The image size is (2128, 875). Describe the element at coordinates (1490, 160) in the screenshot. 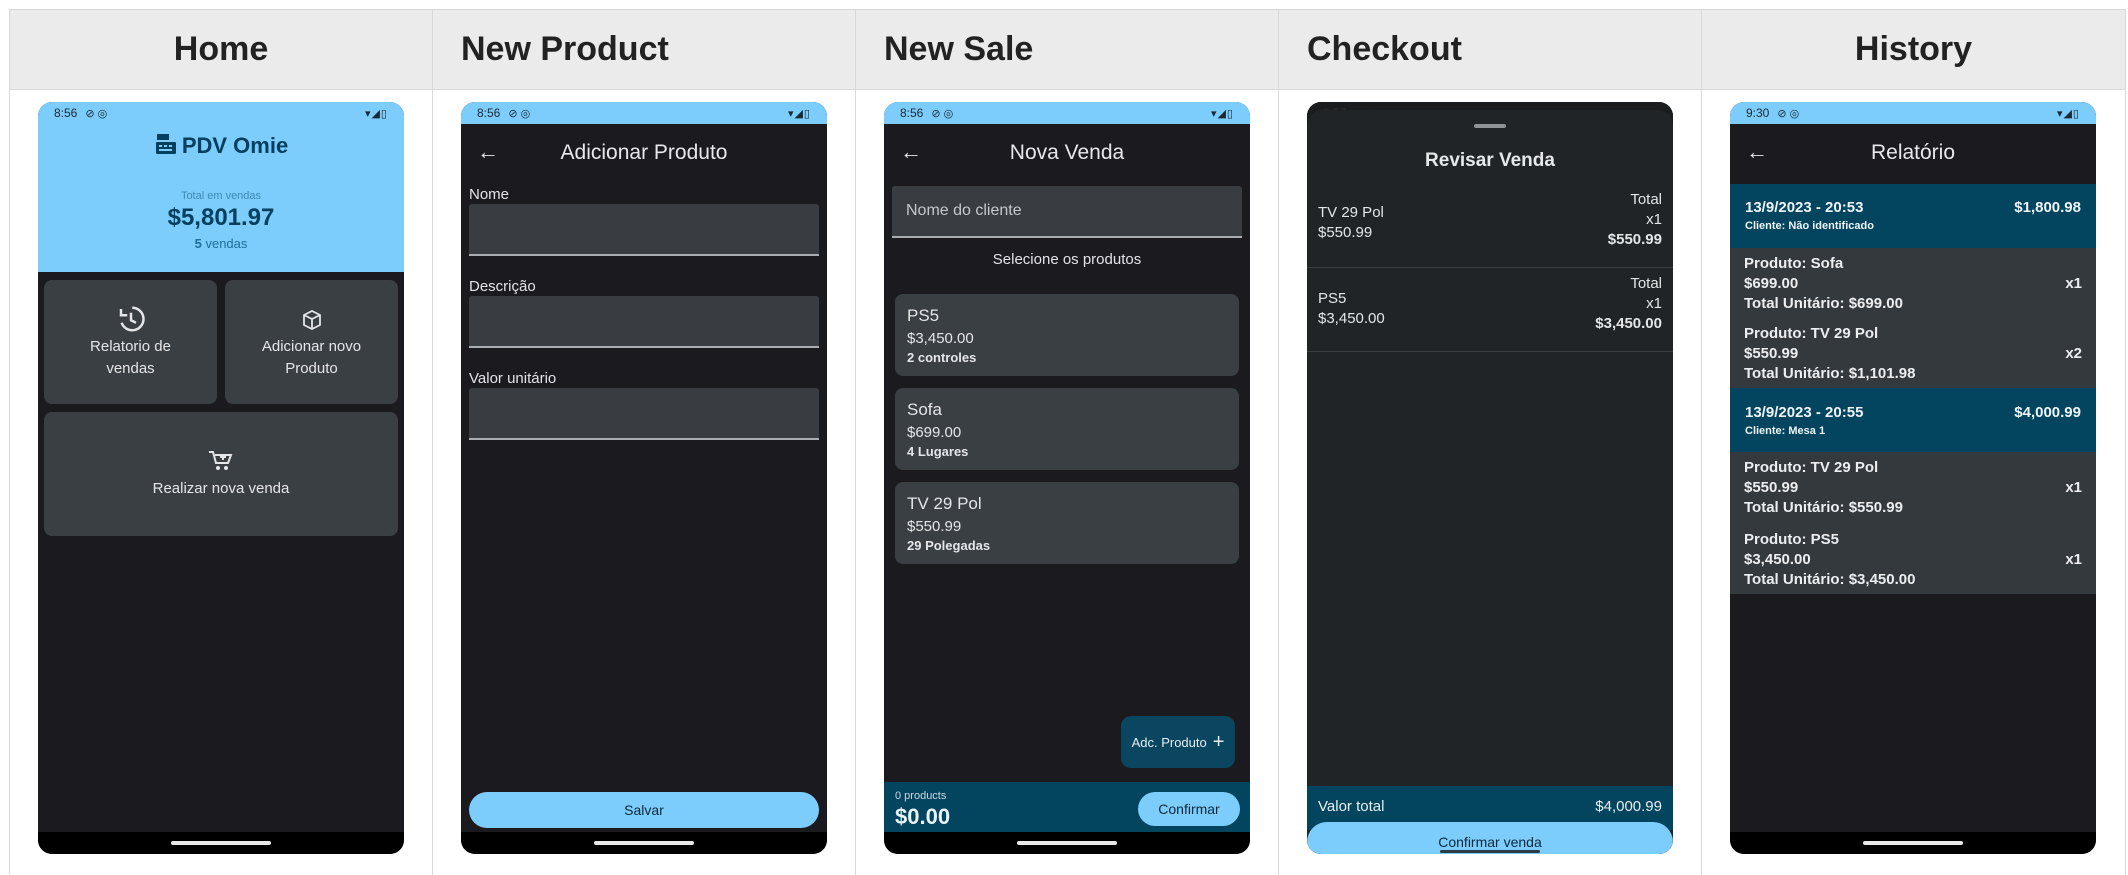

I see `sheet-title: Revisar Venda` at that location.